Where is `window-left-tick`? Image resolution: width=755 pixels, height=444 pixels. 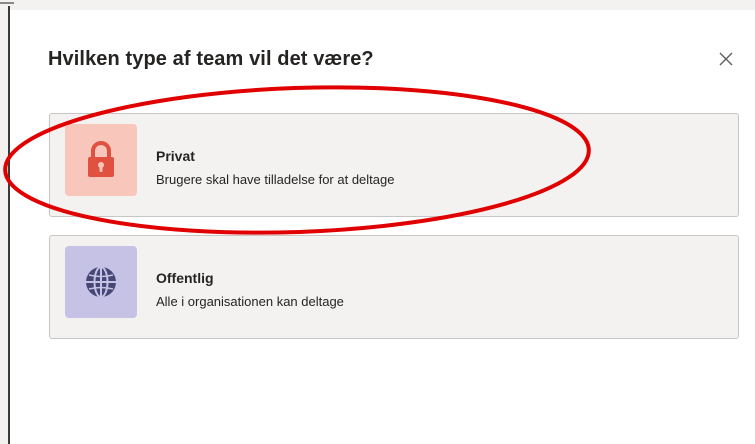
window-left-tick is located at coordinates (7, 3).